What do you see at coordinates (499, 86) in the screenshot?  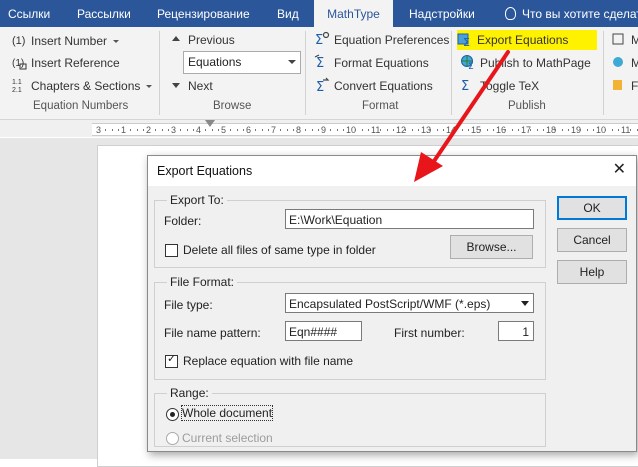 I see `toggle-tex-button: Σ Toggle TeX` at bounding box center [499, 86].